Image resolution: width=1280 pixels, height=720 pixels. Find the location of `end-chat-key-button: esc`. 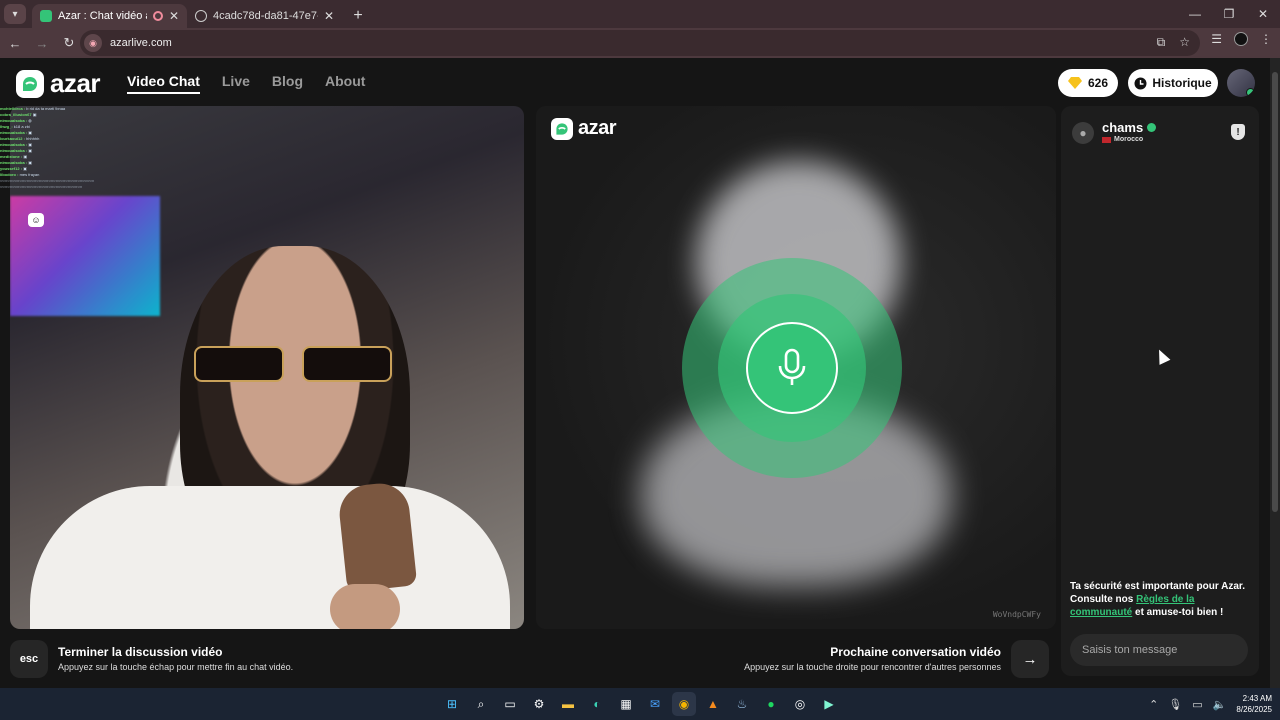

end-chat-key-button: esc is located at coordinates (29, 659).